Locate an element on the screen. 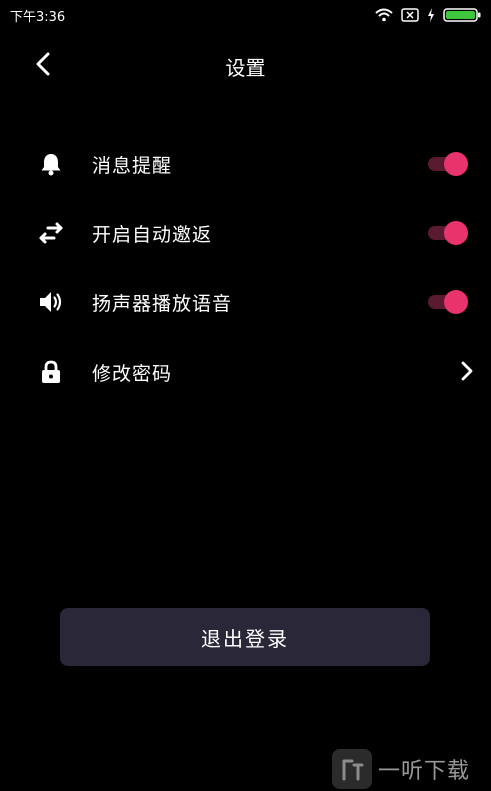 This screenshot has height=791, width=491. settings-row-label: 扬声器播放语音 is located at coordinates (162, 304).